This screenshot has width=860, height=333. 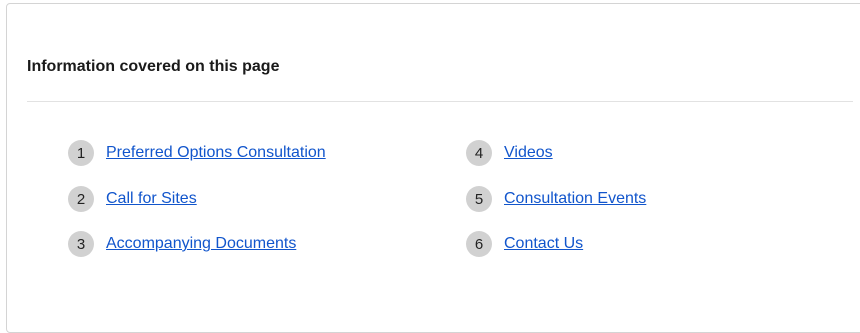 What do you see at coordinates (201, 244) in the screenshot?
I see `toc-link-accompanying-documents: Accompanying Documents` at bounding box center [201, 244].